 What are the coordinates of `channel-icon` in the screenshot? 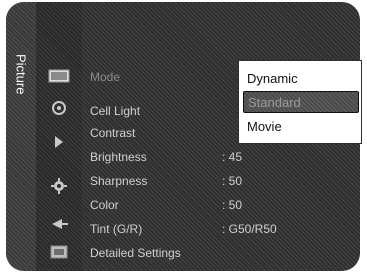 It's located at (59, 142).